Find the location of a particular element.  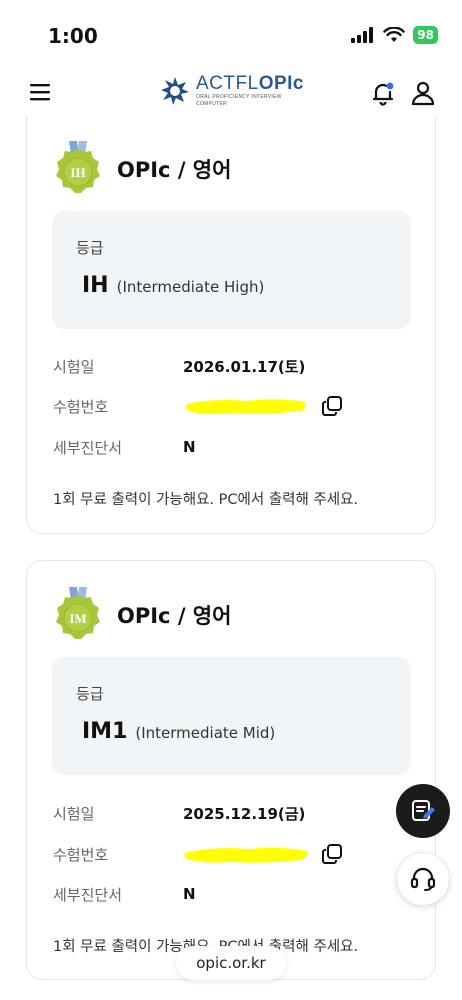

exam-date-value: 2025.12.19(금) is located at coordinates (244, 813).